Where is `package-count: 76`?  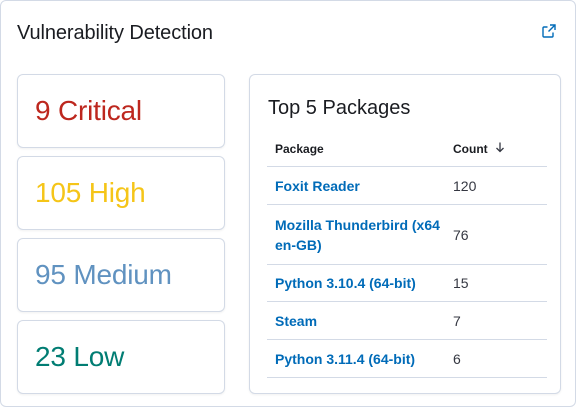 package-count: 76 is located at coordinates (461, 234).